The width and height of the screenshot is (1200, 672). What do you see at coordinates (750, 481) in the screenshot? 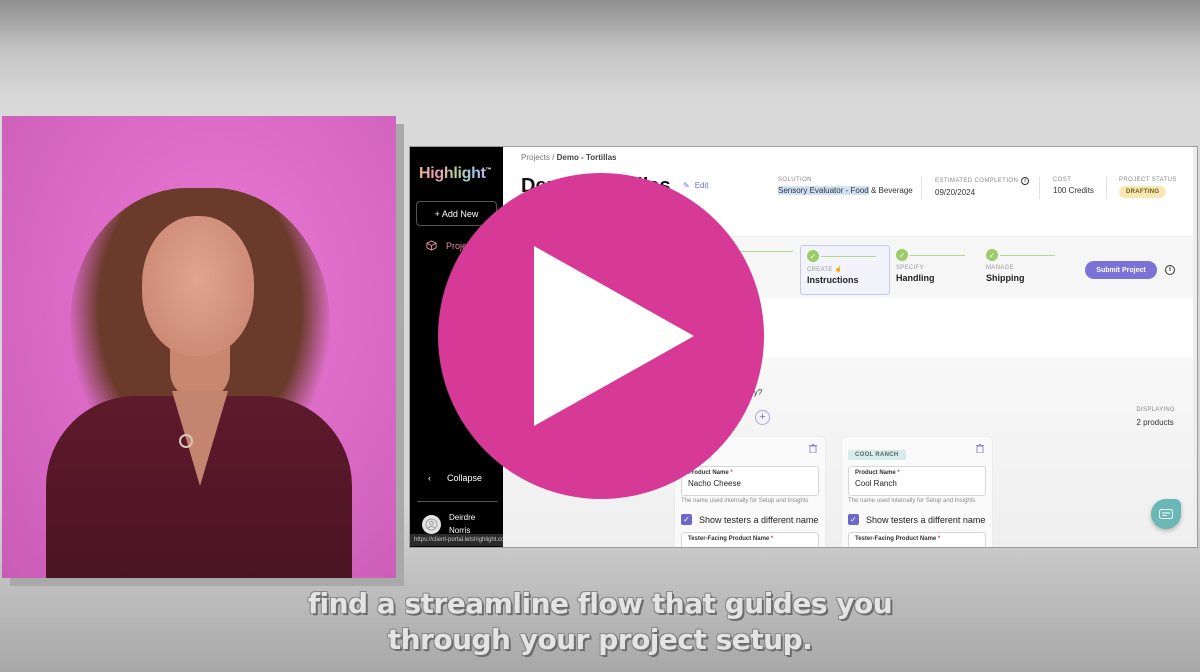
I see `product-name-field: Product Name * Nacho Cheese` at bounding box center [750, 481].